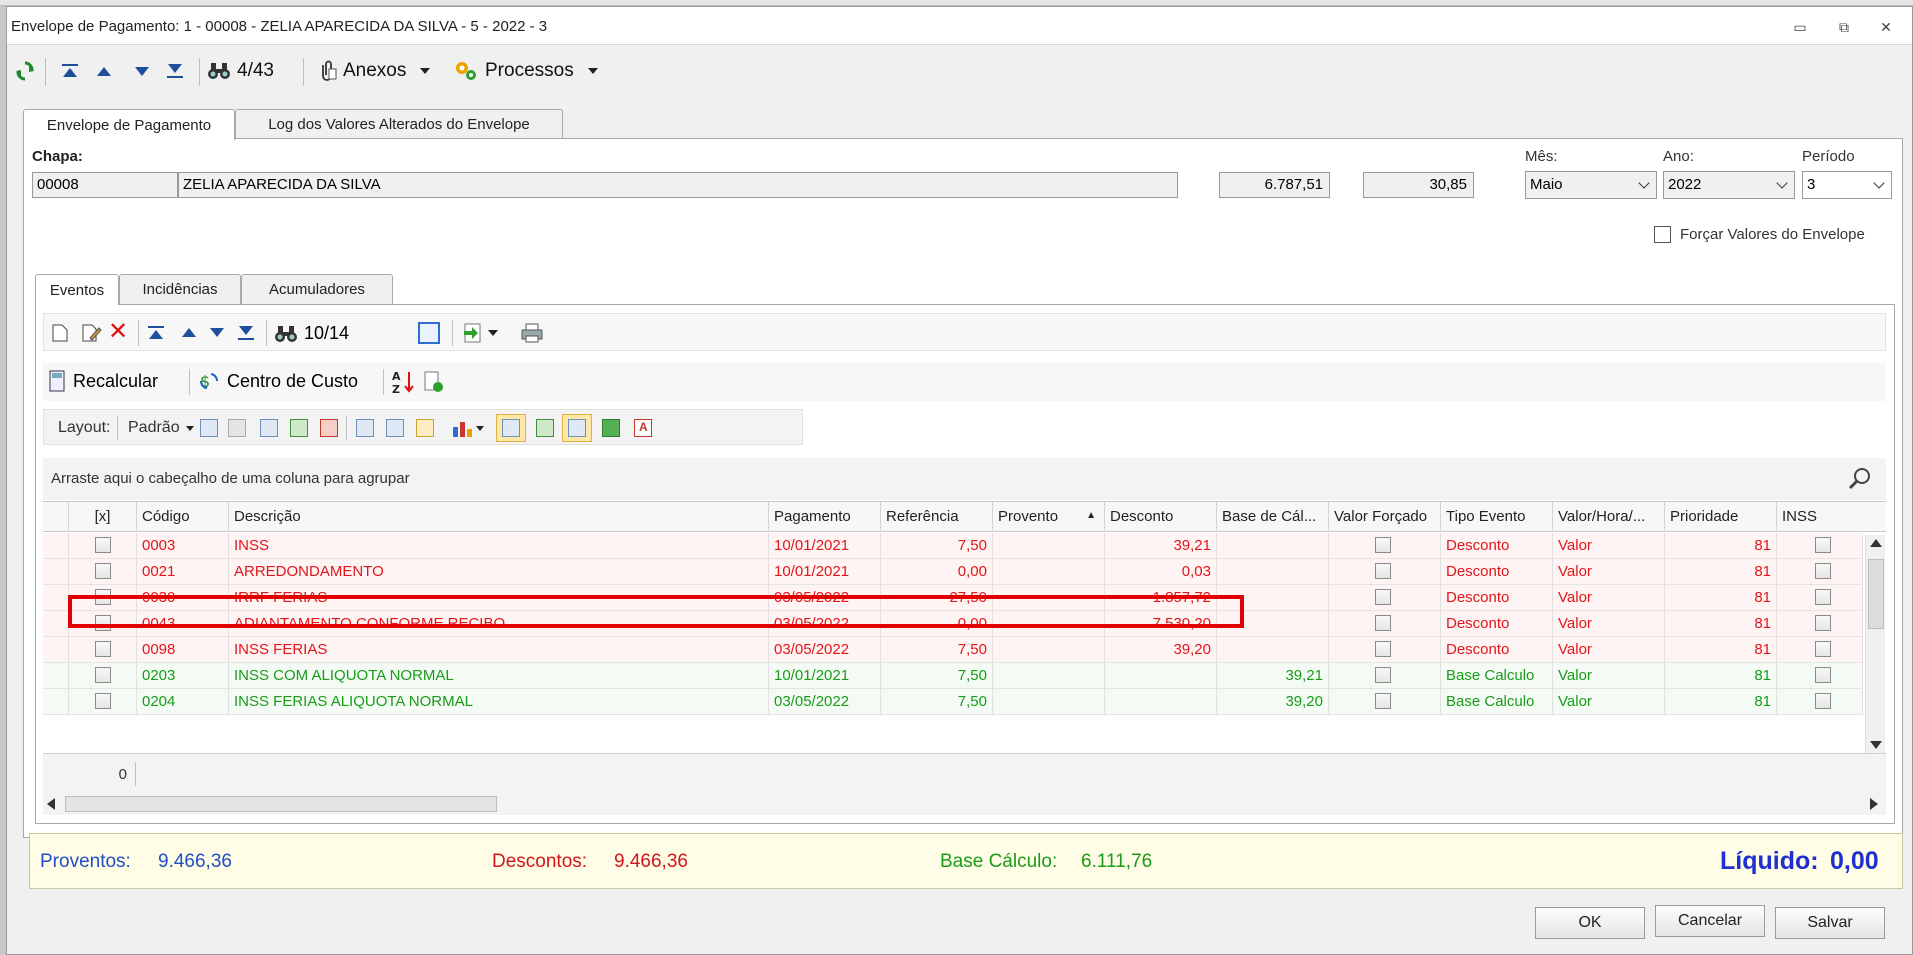  I want to click on centro-custo-button: $ Centro de Custo, so click(277, 381).